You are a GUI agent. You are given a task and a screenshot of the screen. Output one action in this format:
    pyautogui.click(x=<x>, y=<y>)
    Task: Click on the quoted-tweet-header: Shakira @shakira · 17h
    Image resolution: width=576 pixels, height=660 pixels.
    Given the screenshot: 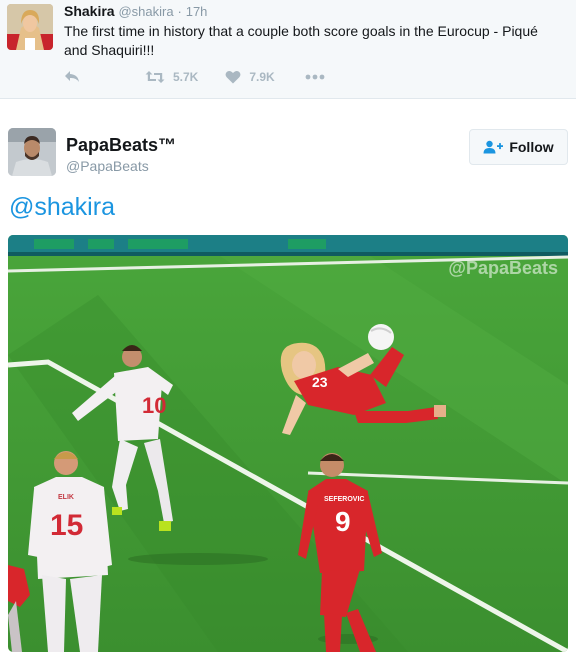 What is the action you would take?
    pyautogui.click(x=135, y=11)
    